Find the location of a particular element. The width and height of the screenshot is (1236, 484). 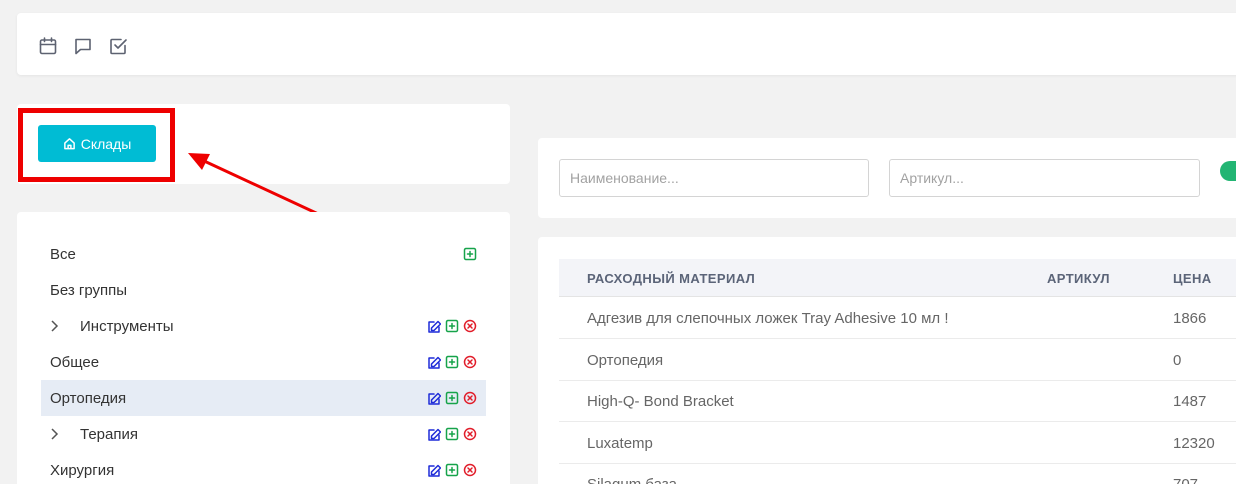

tree-item-label: Общее is located at coordinates (75, 362).